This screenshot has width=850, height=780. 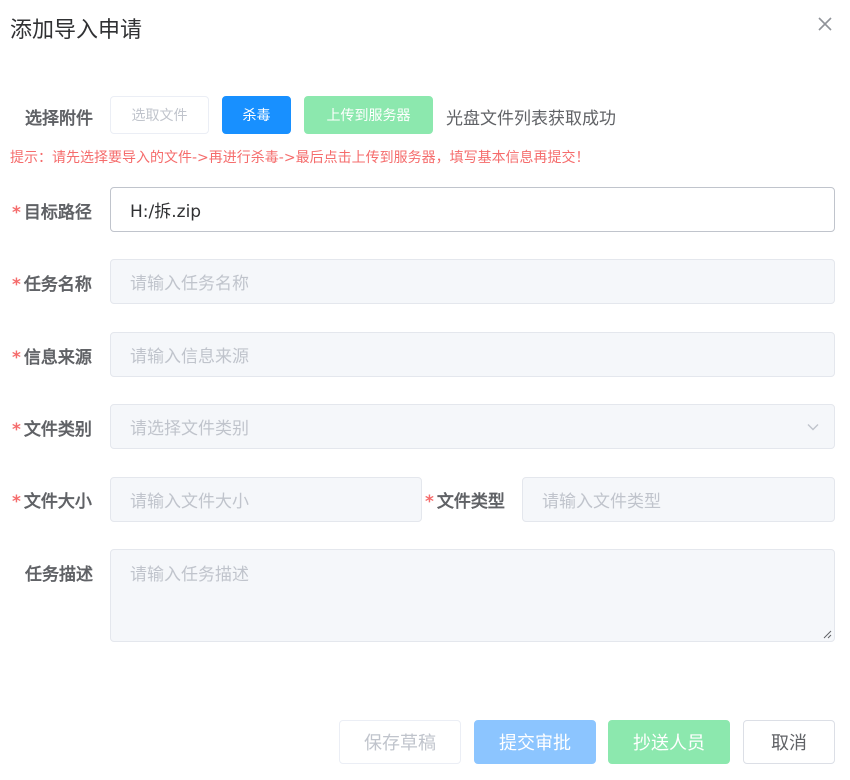 I want to click on info-source-label: * 信息来源, so click(x=52, y=355).